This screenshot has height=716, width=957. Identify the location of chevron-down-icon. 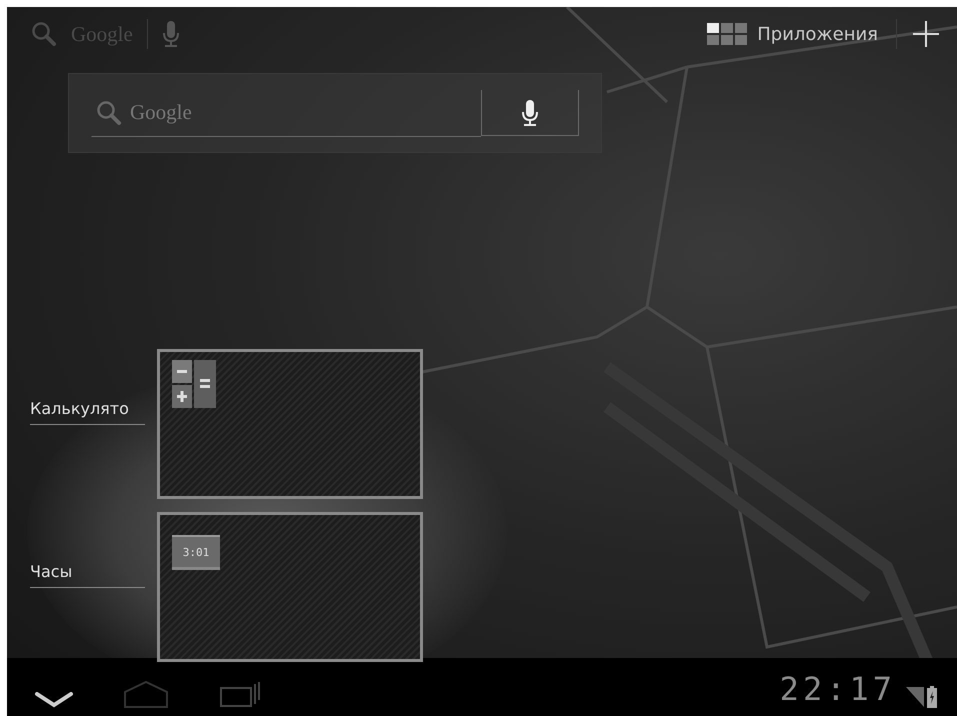
(54, 700).